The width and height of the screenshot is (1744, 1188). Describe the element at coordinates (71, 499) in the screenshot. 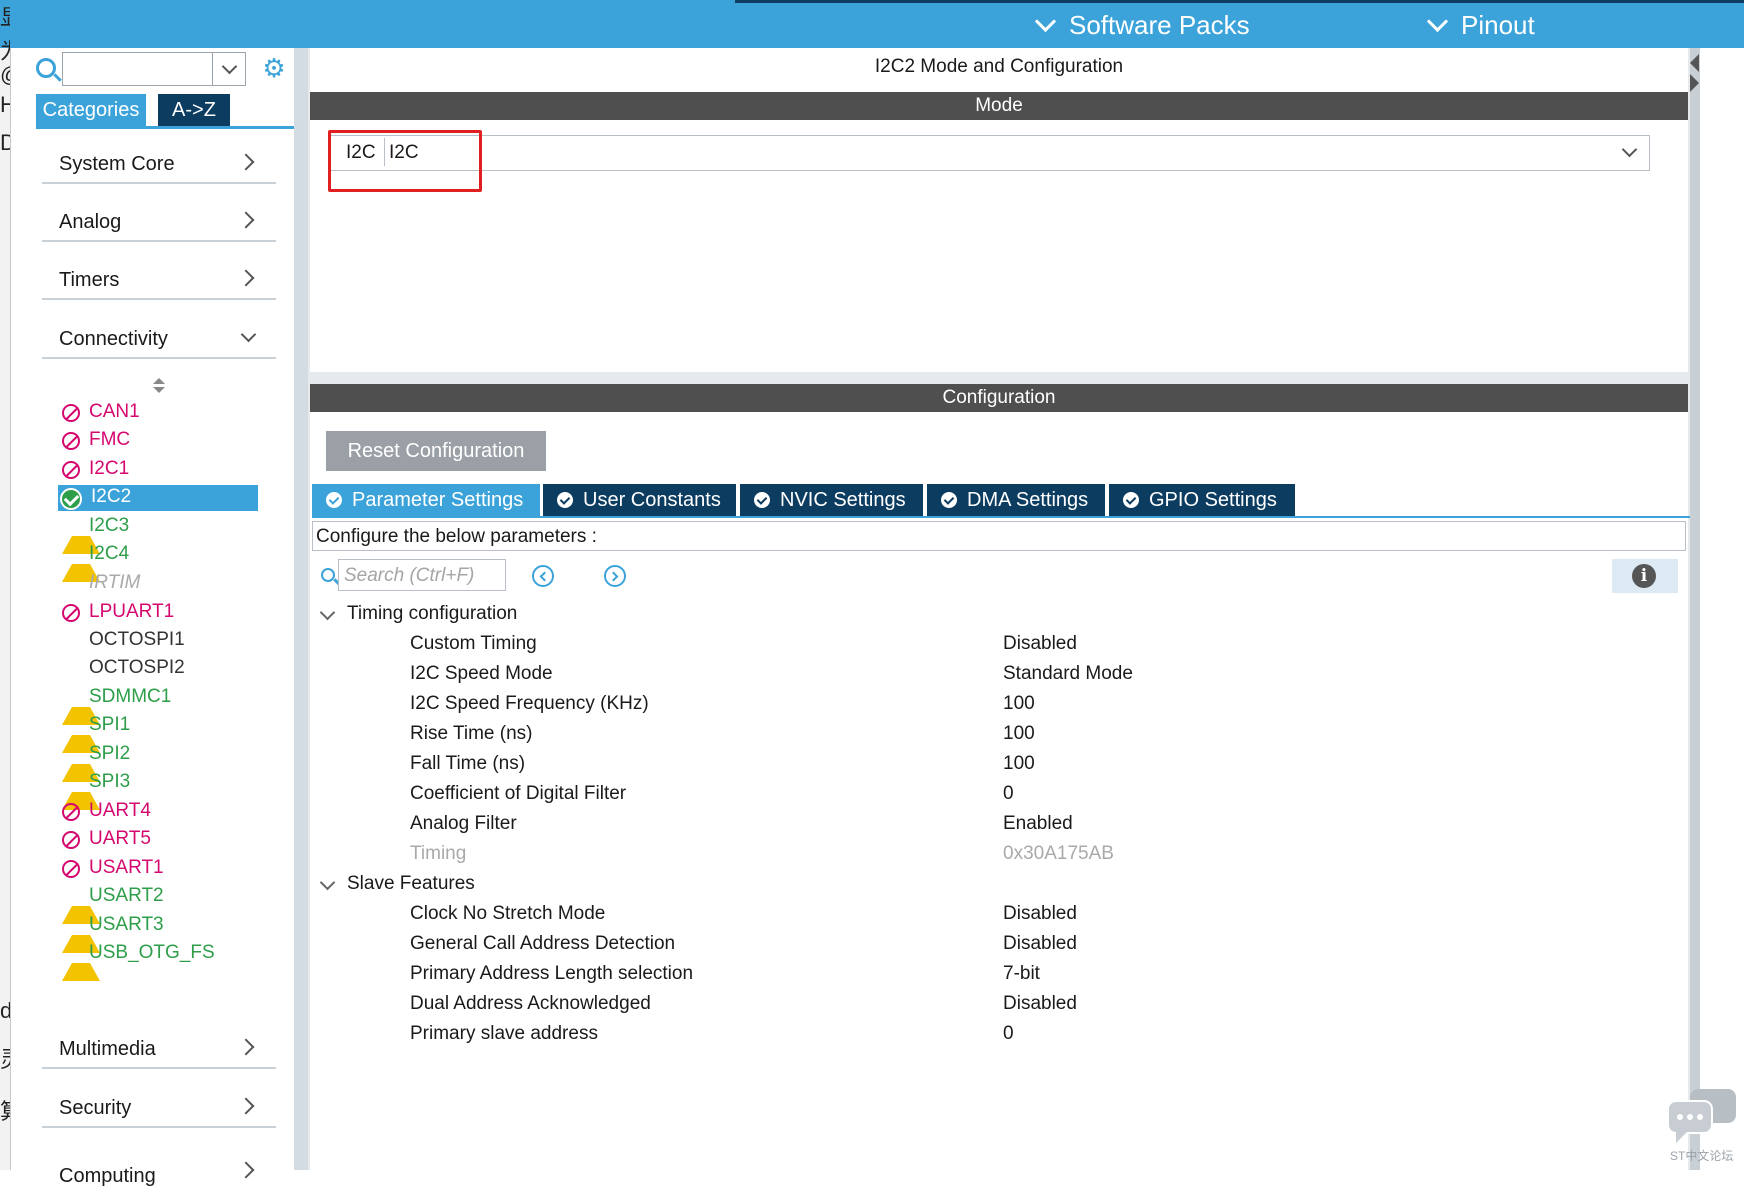

I see `check-icon` at that location.